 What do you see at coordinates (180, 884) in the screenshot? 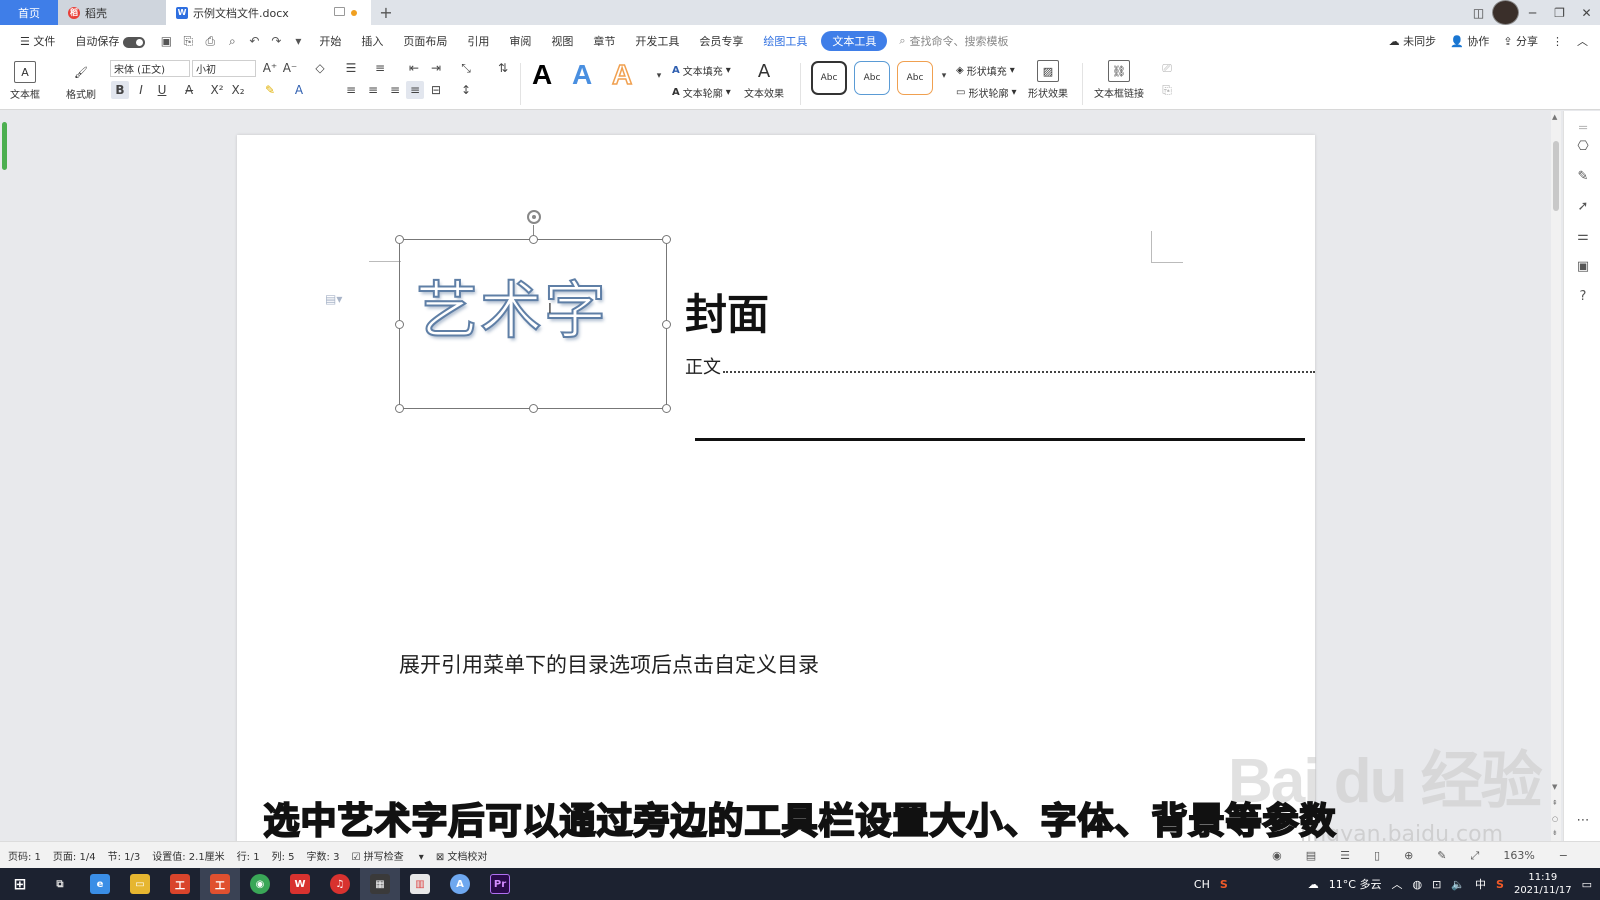
I see `taskbar-app-office: 工` at bounding box center [180, 884].